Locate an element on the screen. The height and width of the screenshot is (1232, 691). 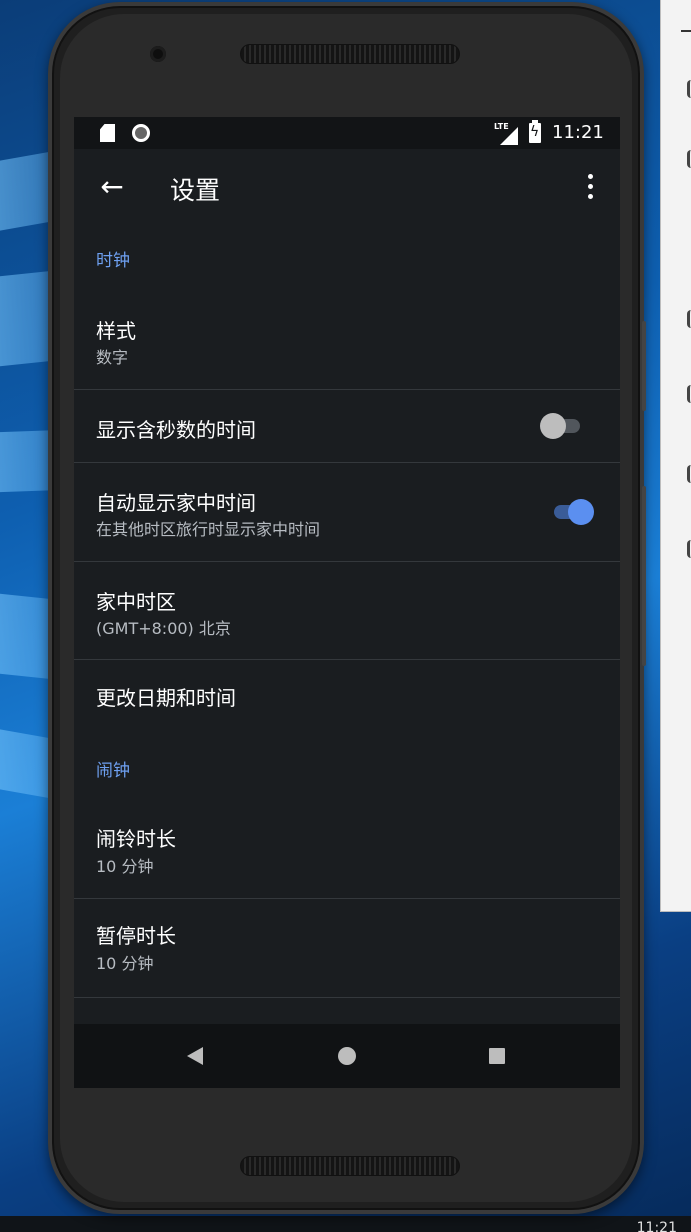
setting-home-timezone-title: 家中时区 is located at coordinates (136, 602).